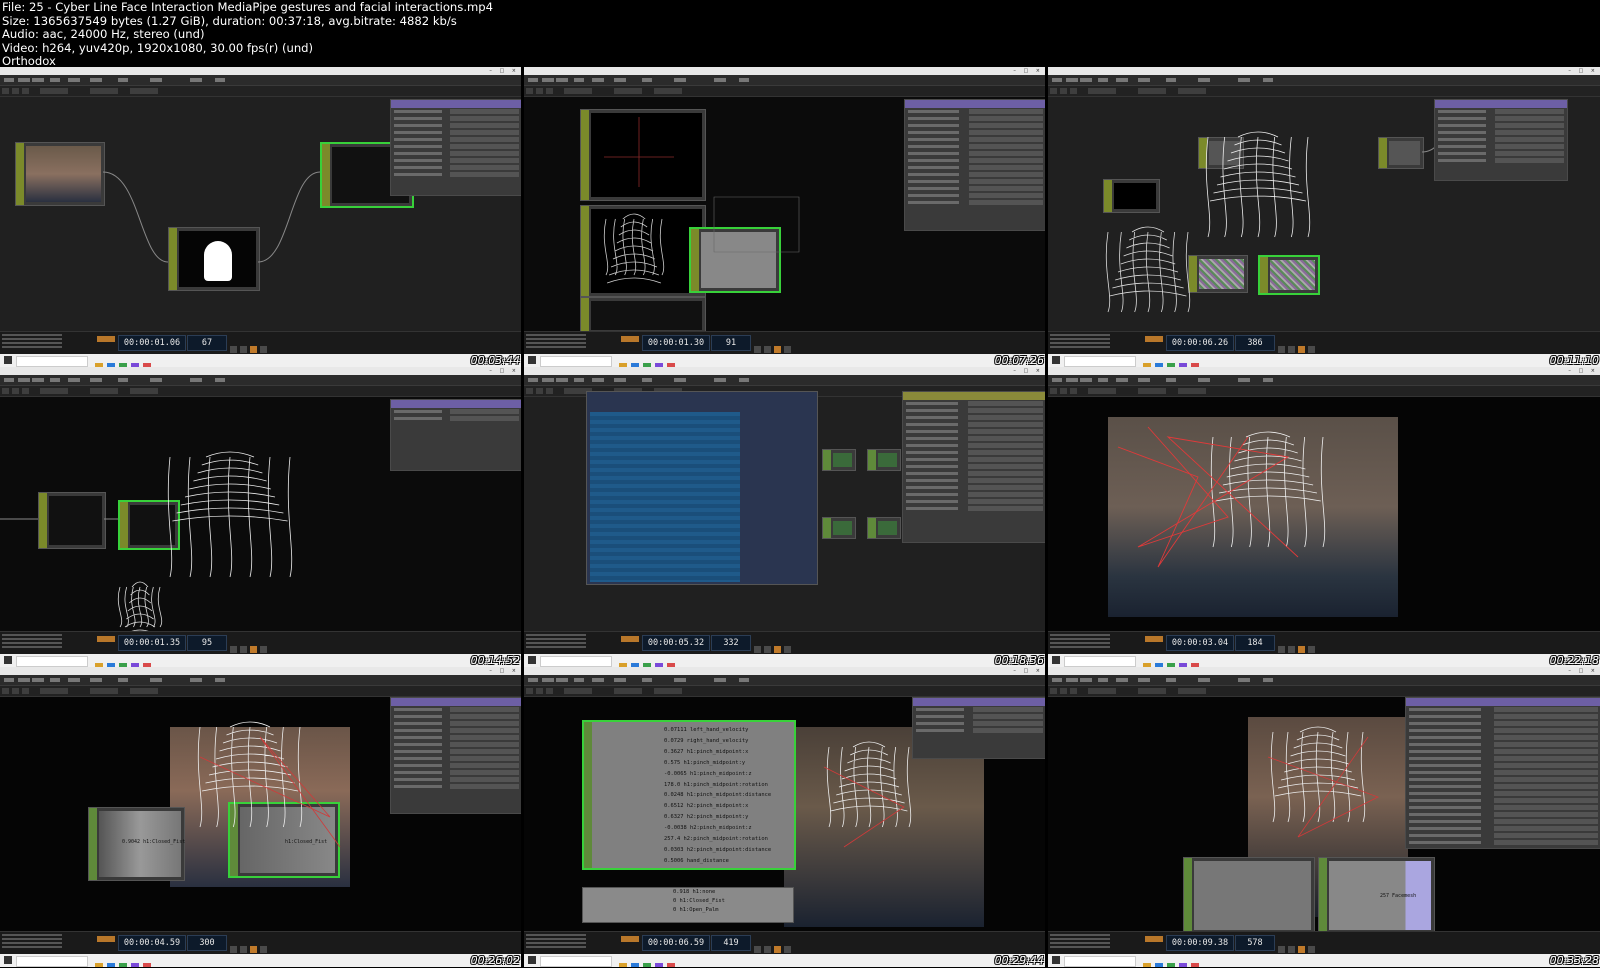 This screenshot has width=1600, height=968. I want to click on network-editor-canvas: 0.9042 h1:Closed_Fist h1:Closed_Fist, so click(260, 814).